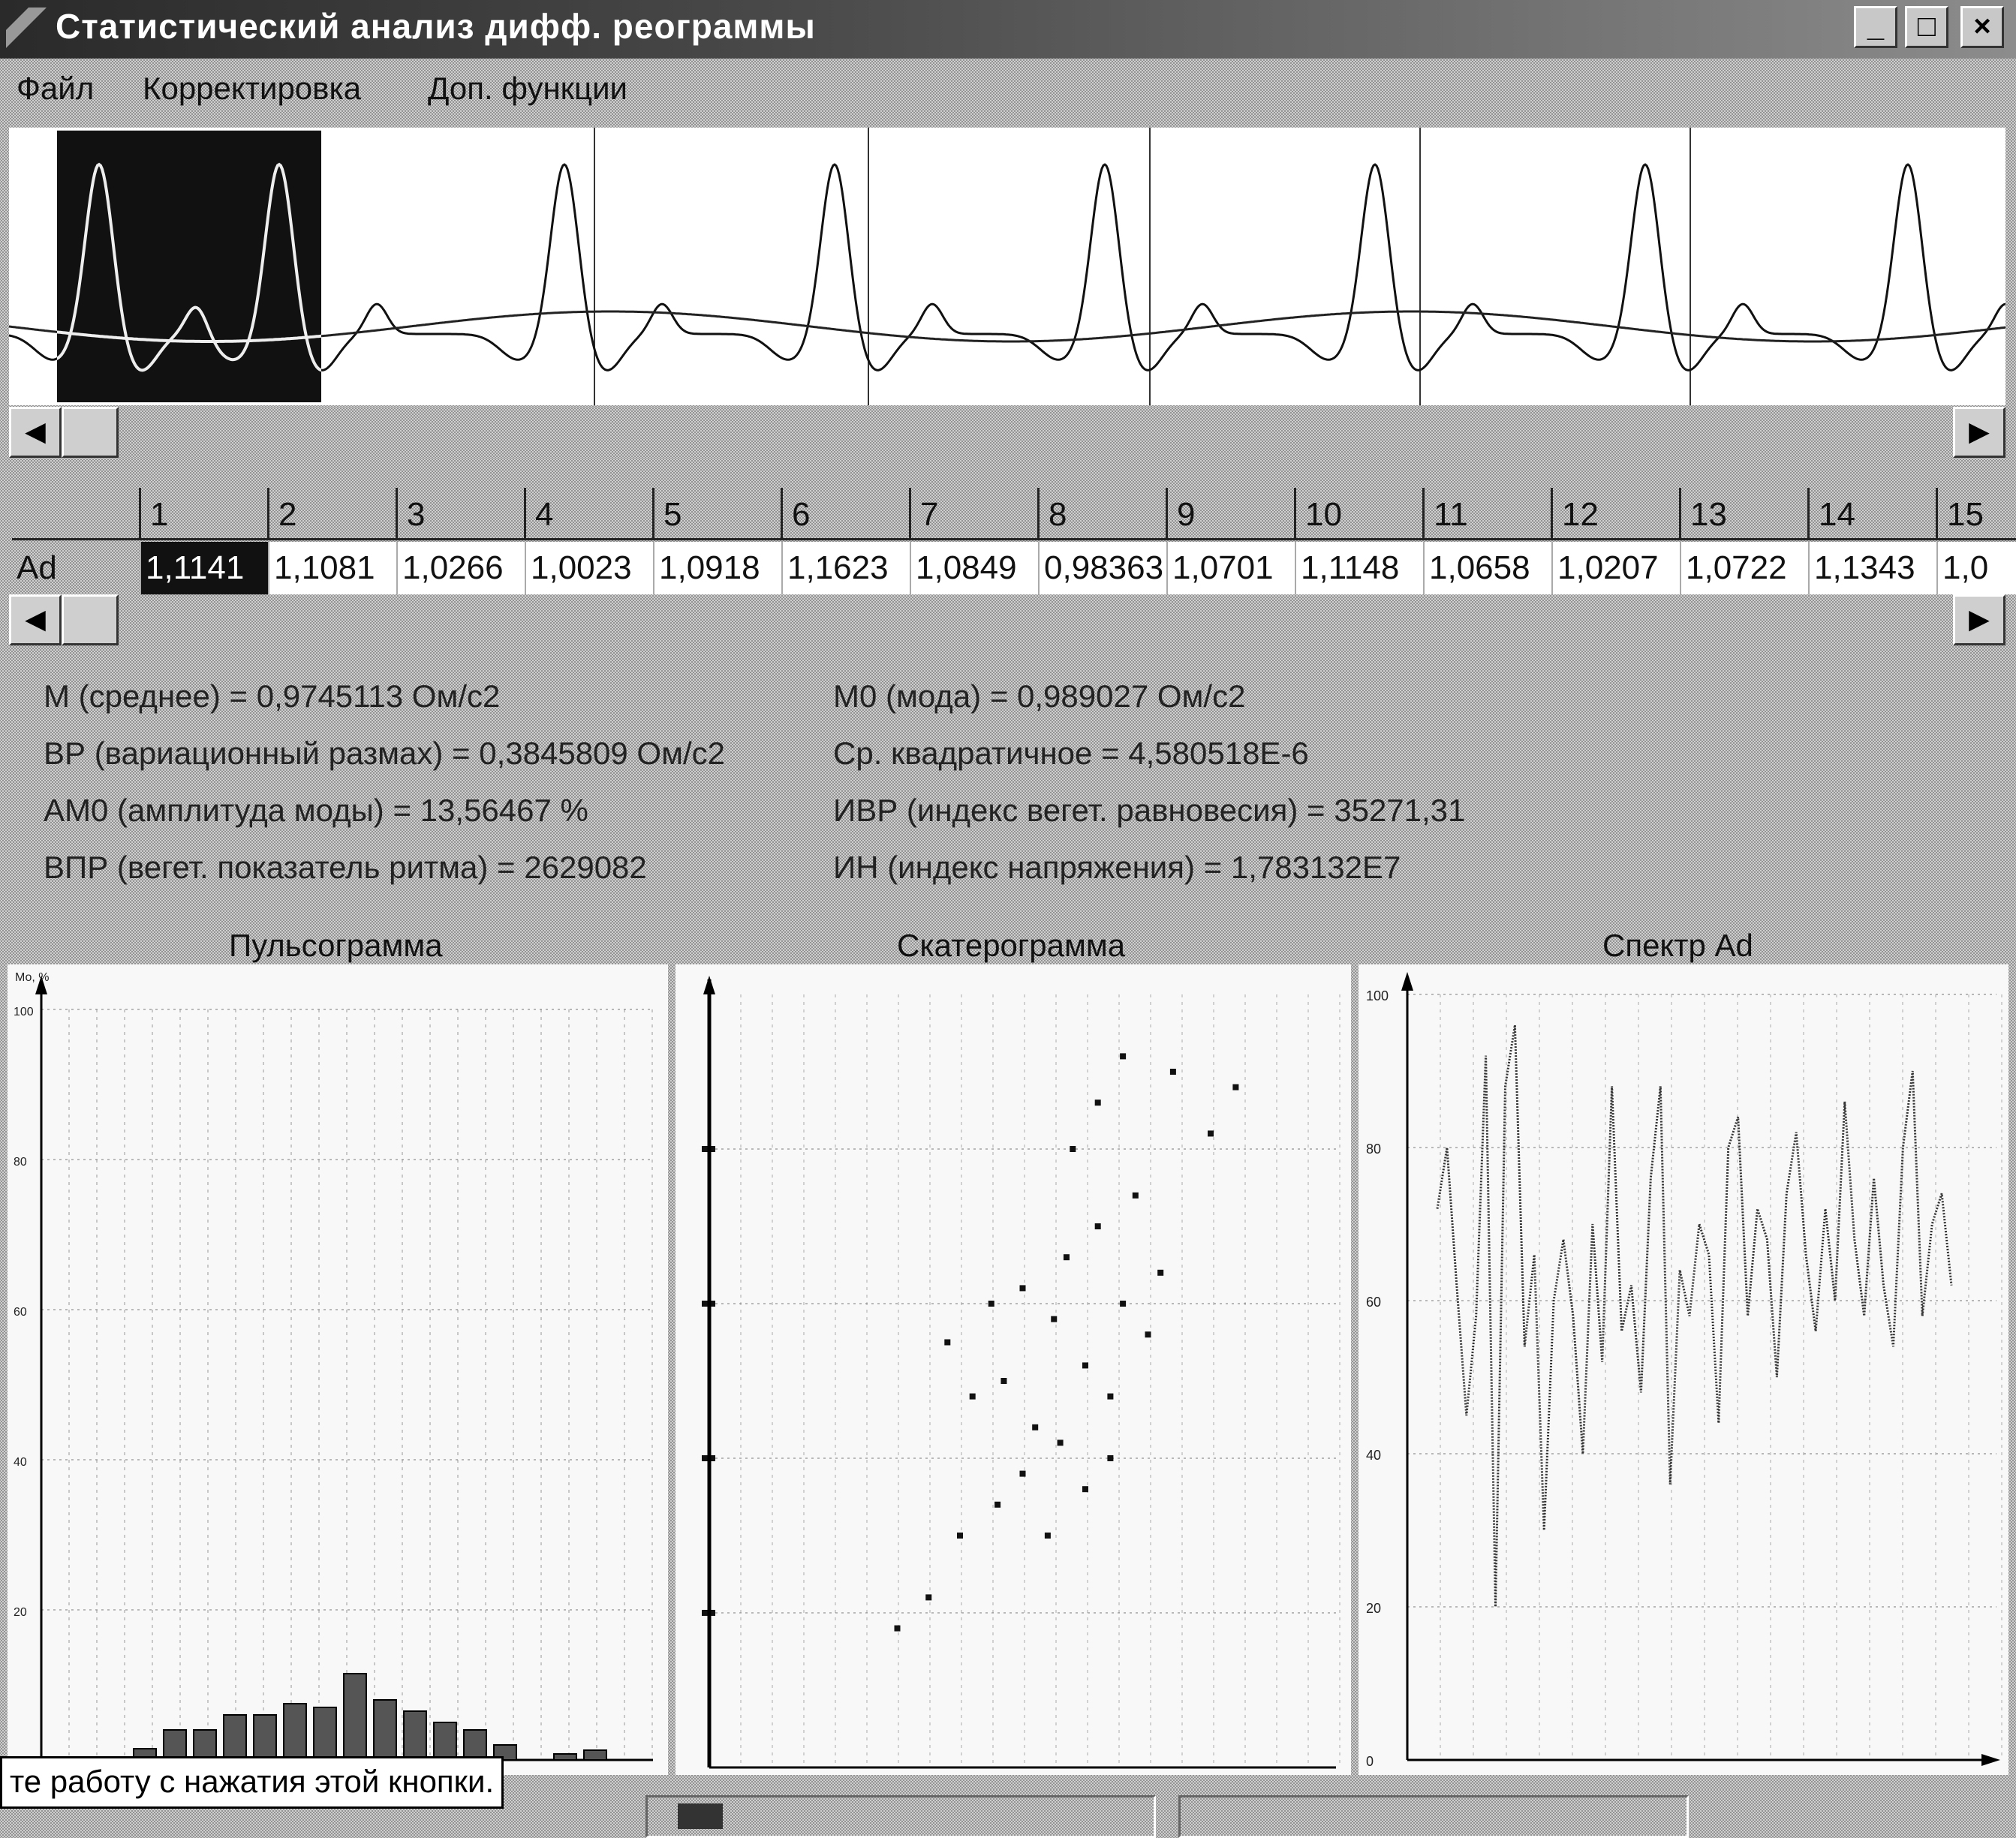 This screenshot has height=1838, width=2016. I want to click on rheogram-waveform, so click(1007, 267).